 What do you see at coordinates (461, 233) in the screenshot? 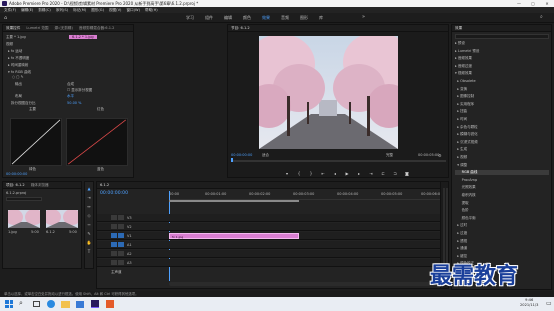
I see `effects-tree-item: ▸ 过渡` at bounding box center [461, 233].